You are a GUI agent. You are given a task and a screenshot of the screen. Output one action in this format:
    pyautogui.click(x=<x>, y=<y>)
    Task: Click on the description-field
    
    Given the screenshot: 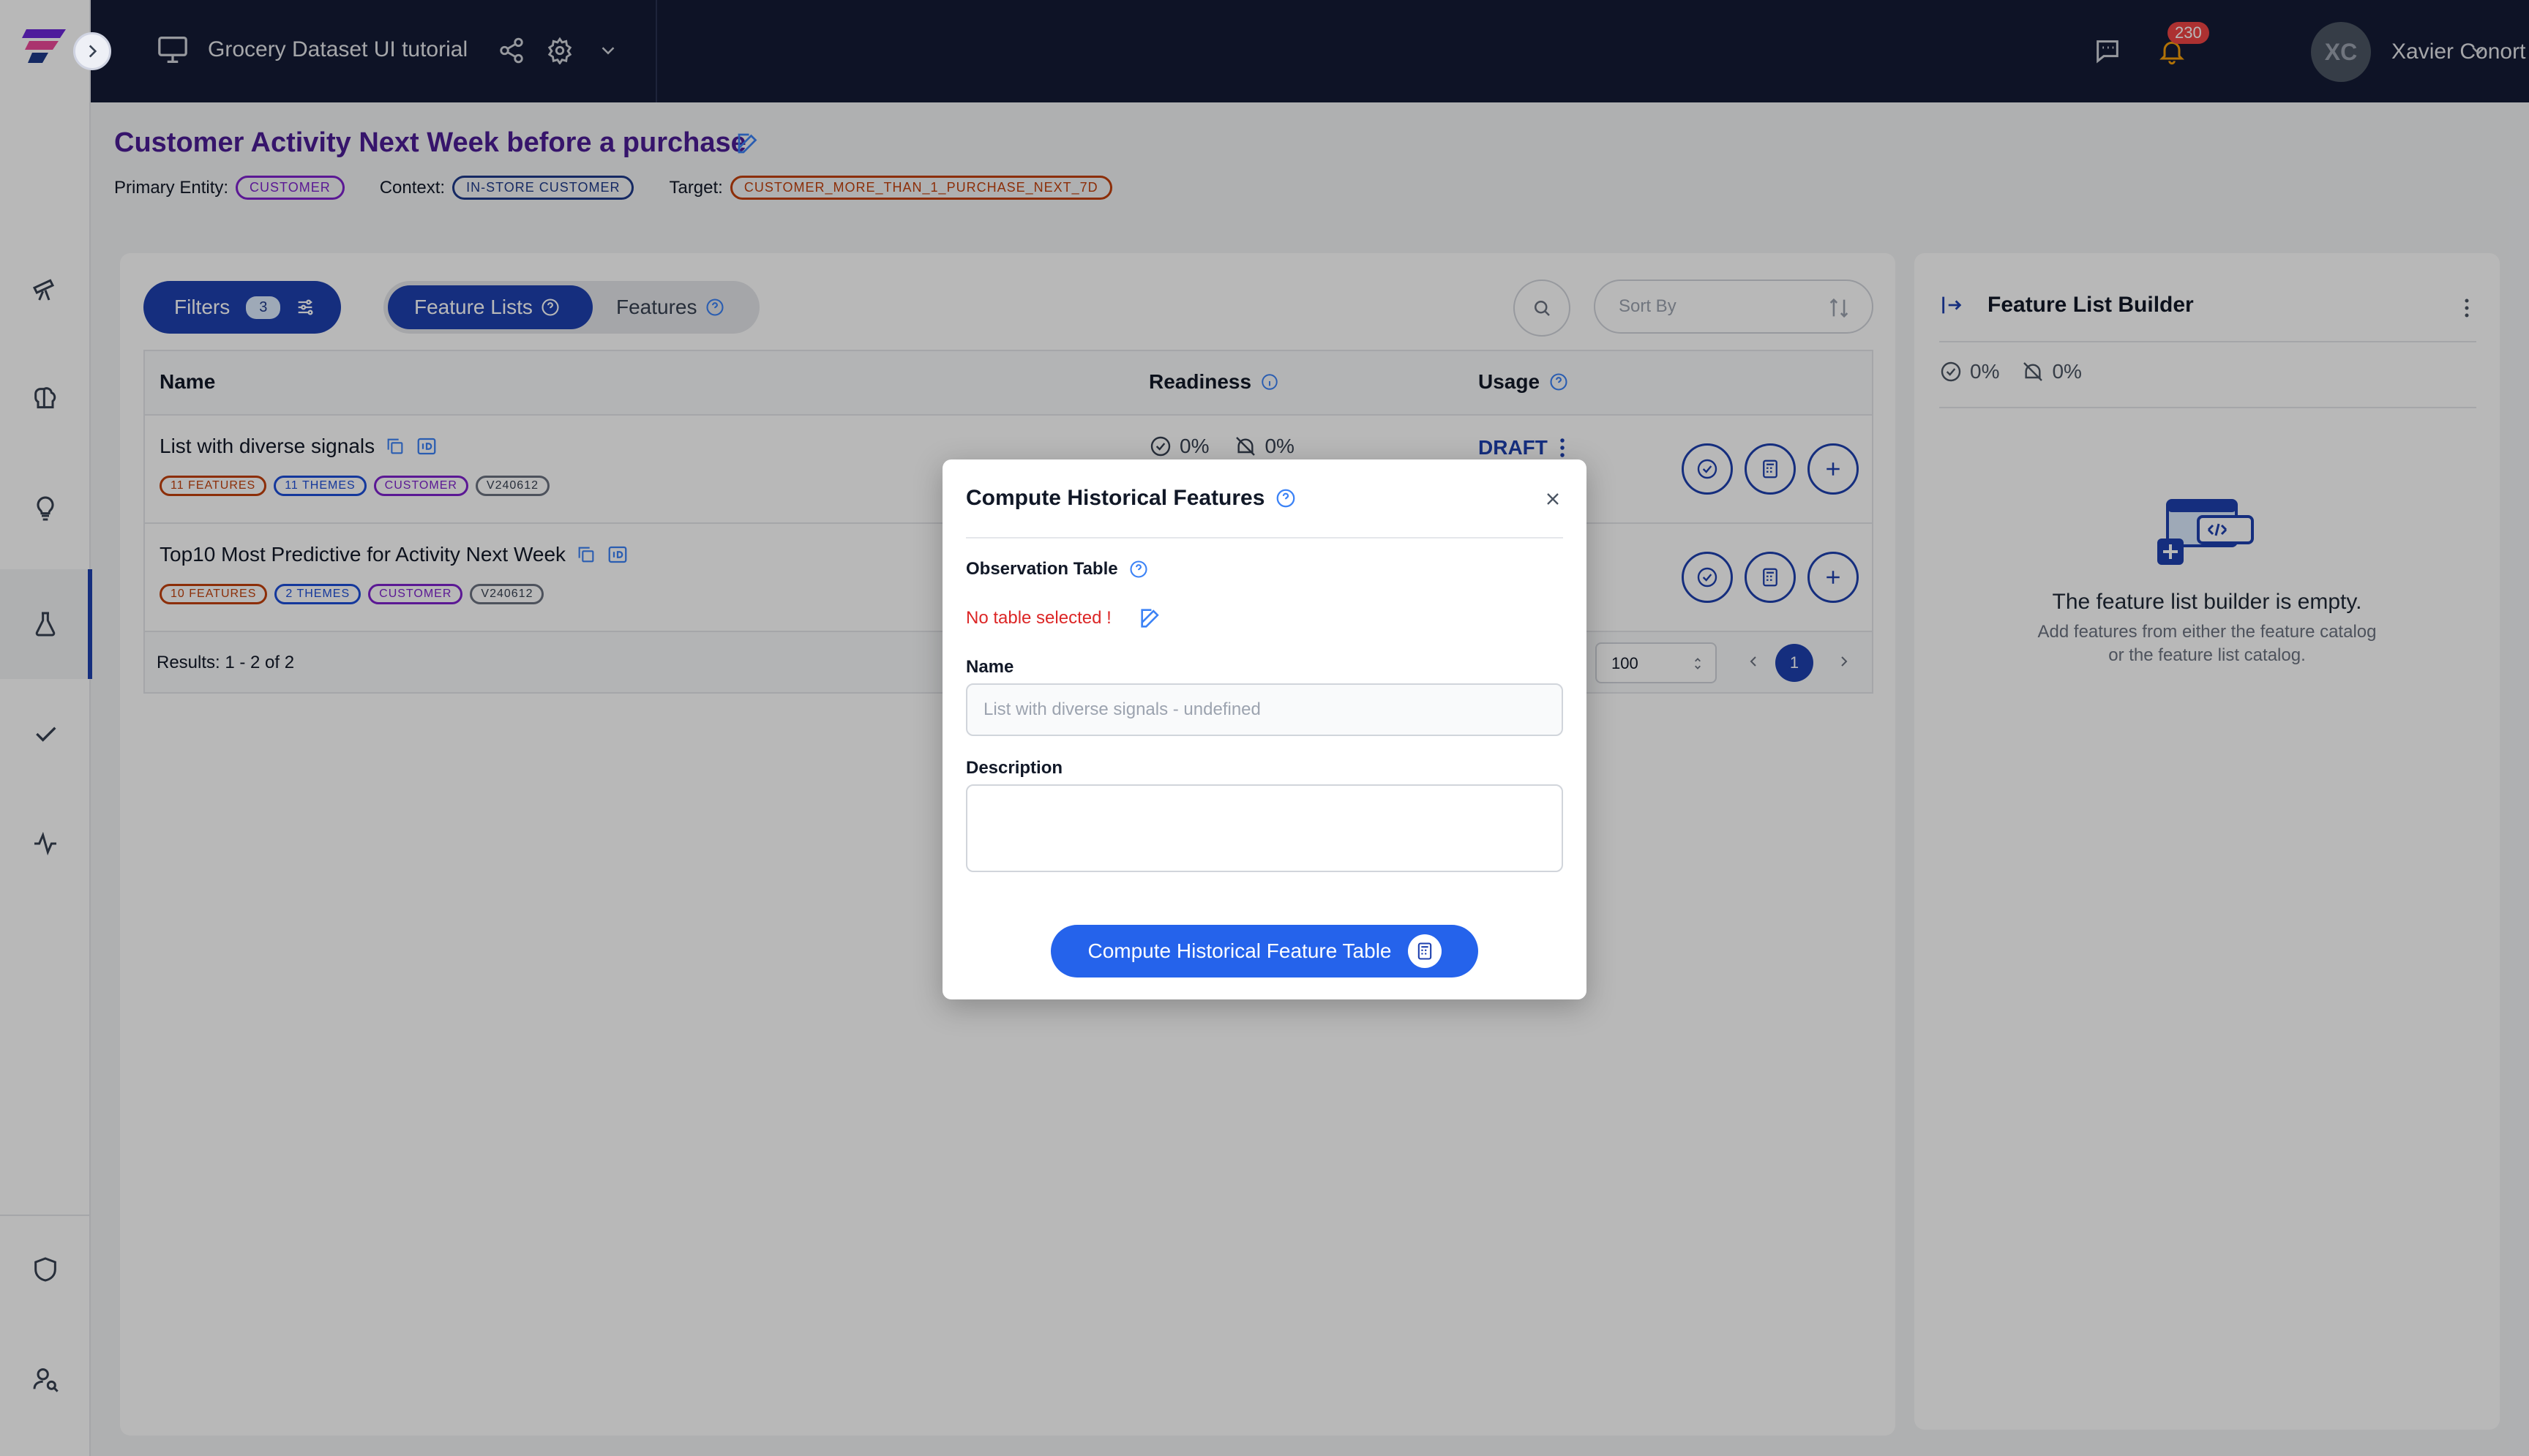 What is the action you would take?
    pyautogui.click(x=1264, y=828)
    